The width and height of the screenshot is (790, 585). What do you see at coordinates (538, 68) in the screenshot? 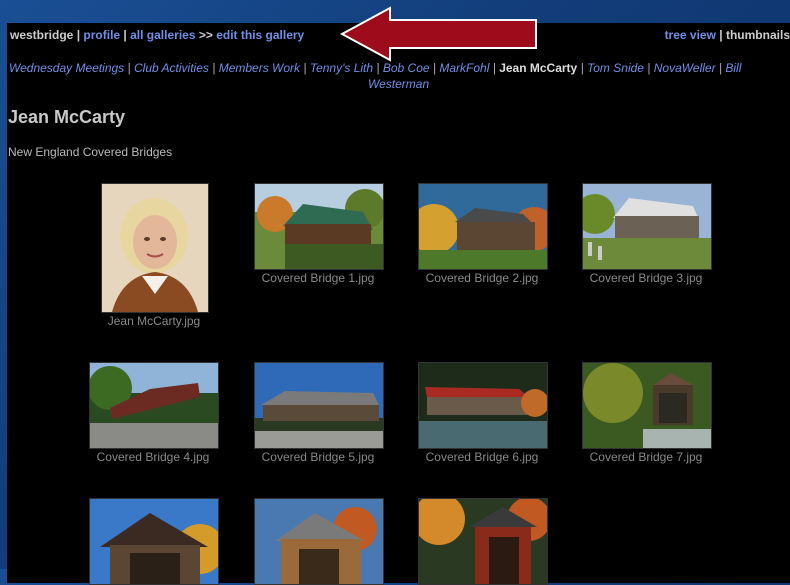
I see `nav-item-current: Jean McCarty` at bounding box center [538, 68].